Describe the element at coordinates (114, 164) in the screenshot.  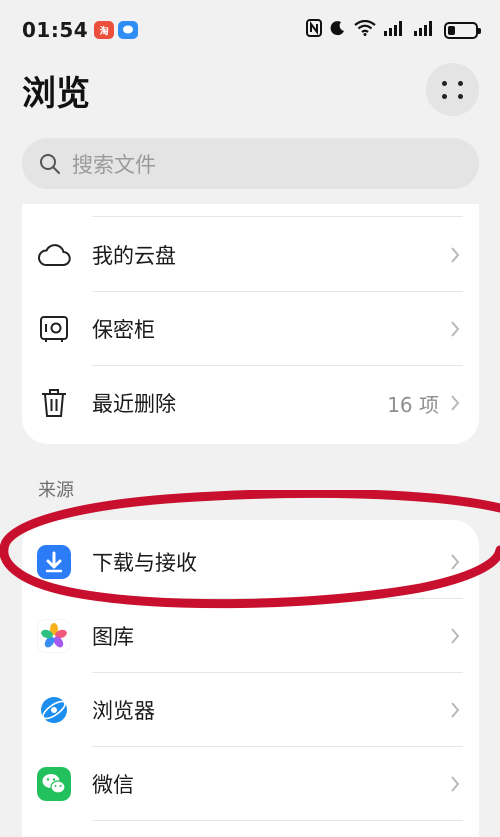
I see `search-placeholder: 搜索文件` at that location.